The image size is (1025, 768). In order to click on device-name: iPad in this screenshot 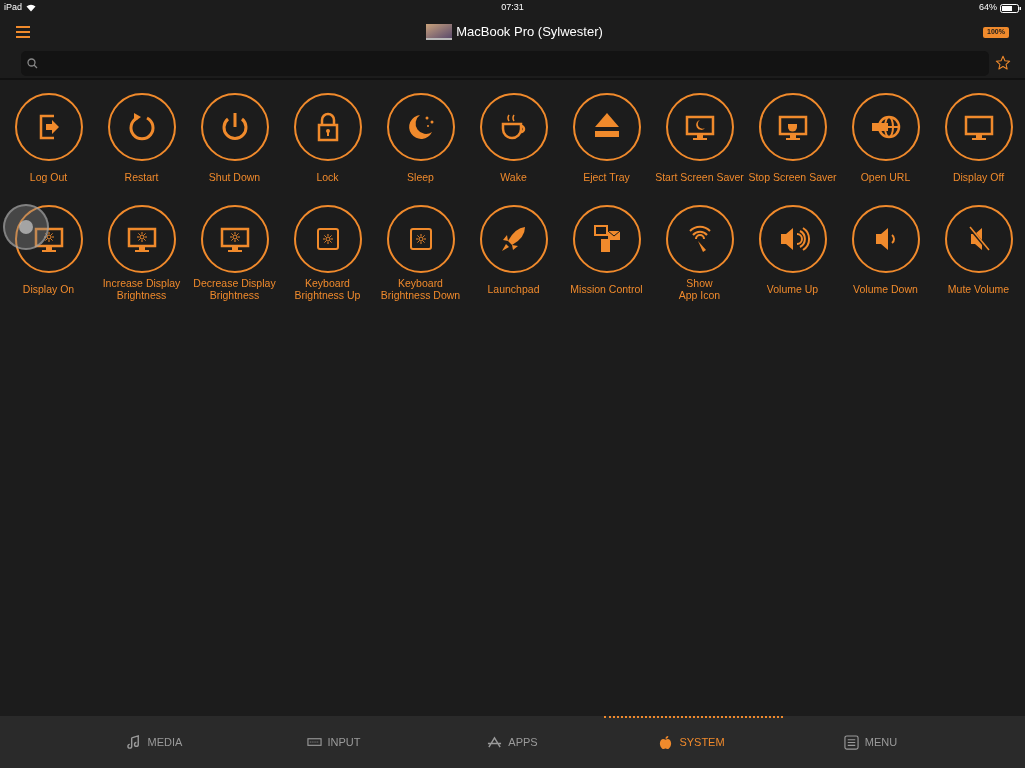, I will do `click(13, 8)`.